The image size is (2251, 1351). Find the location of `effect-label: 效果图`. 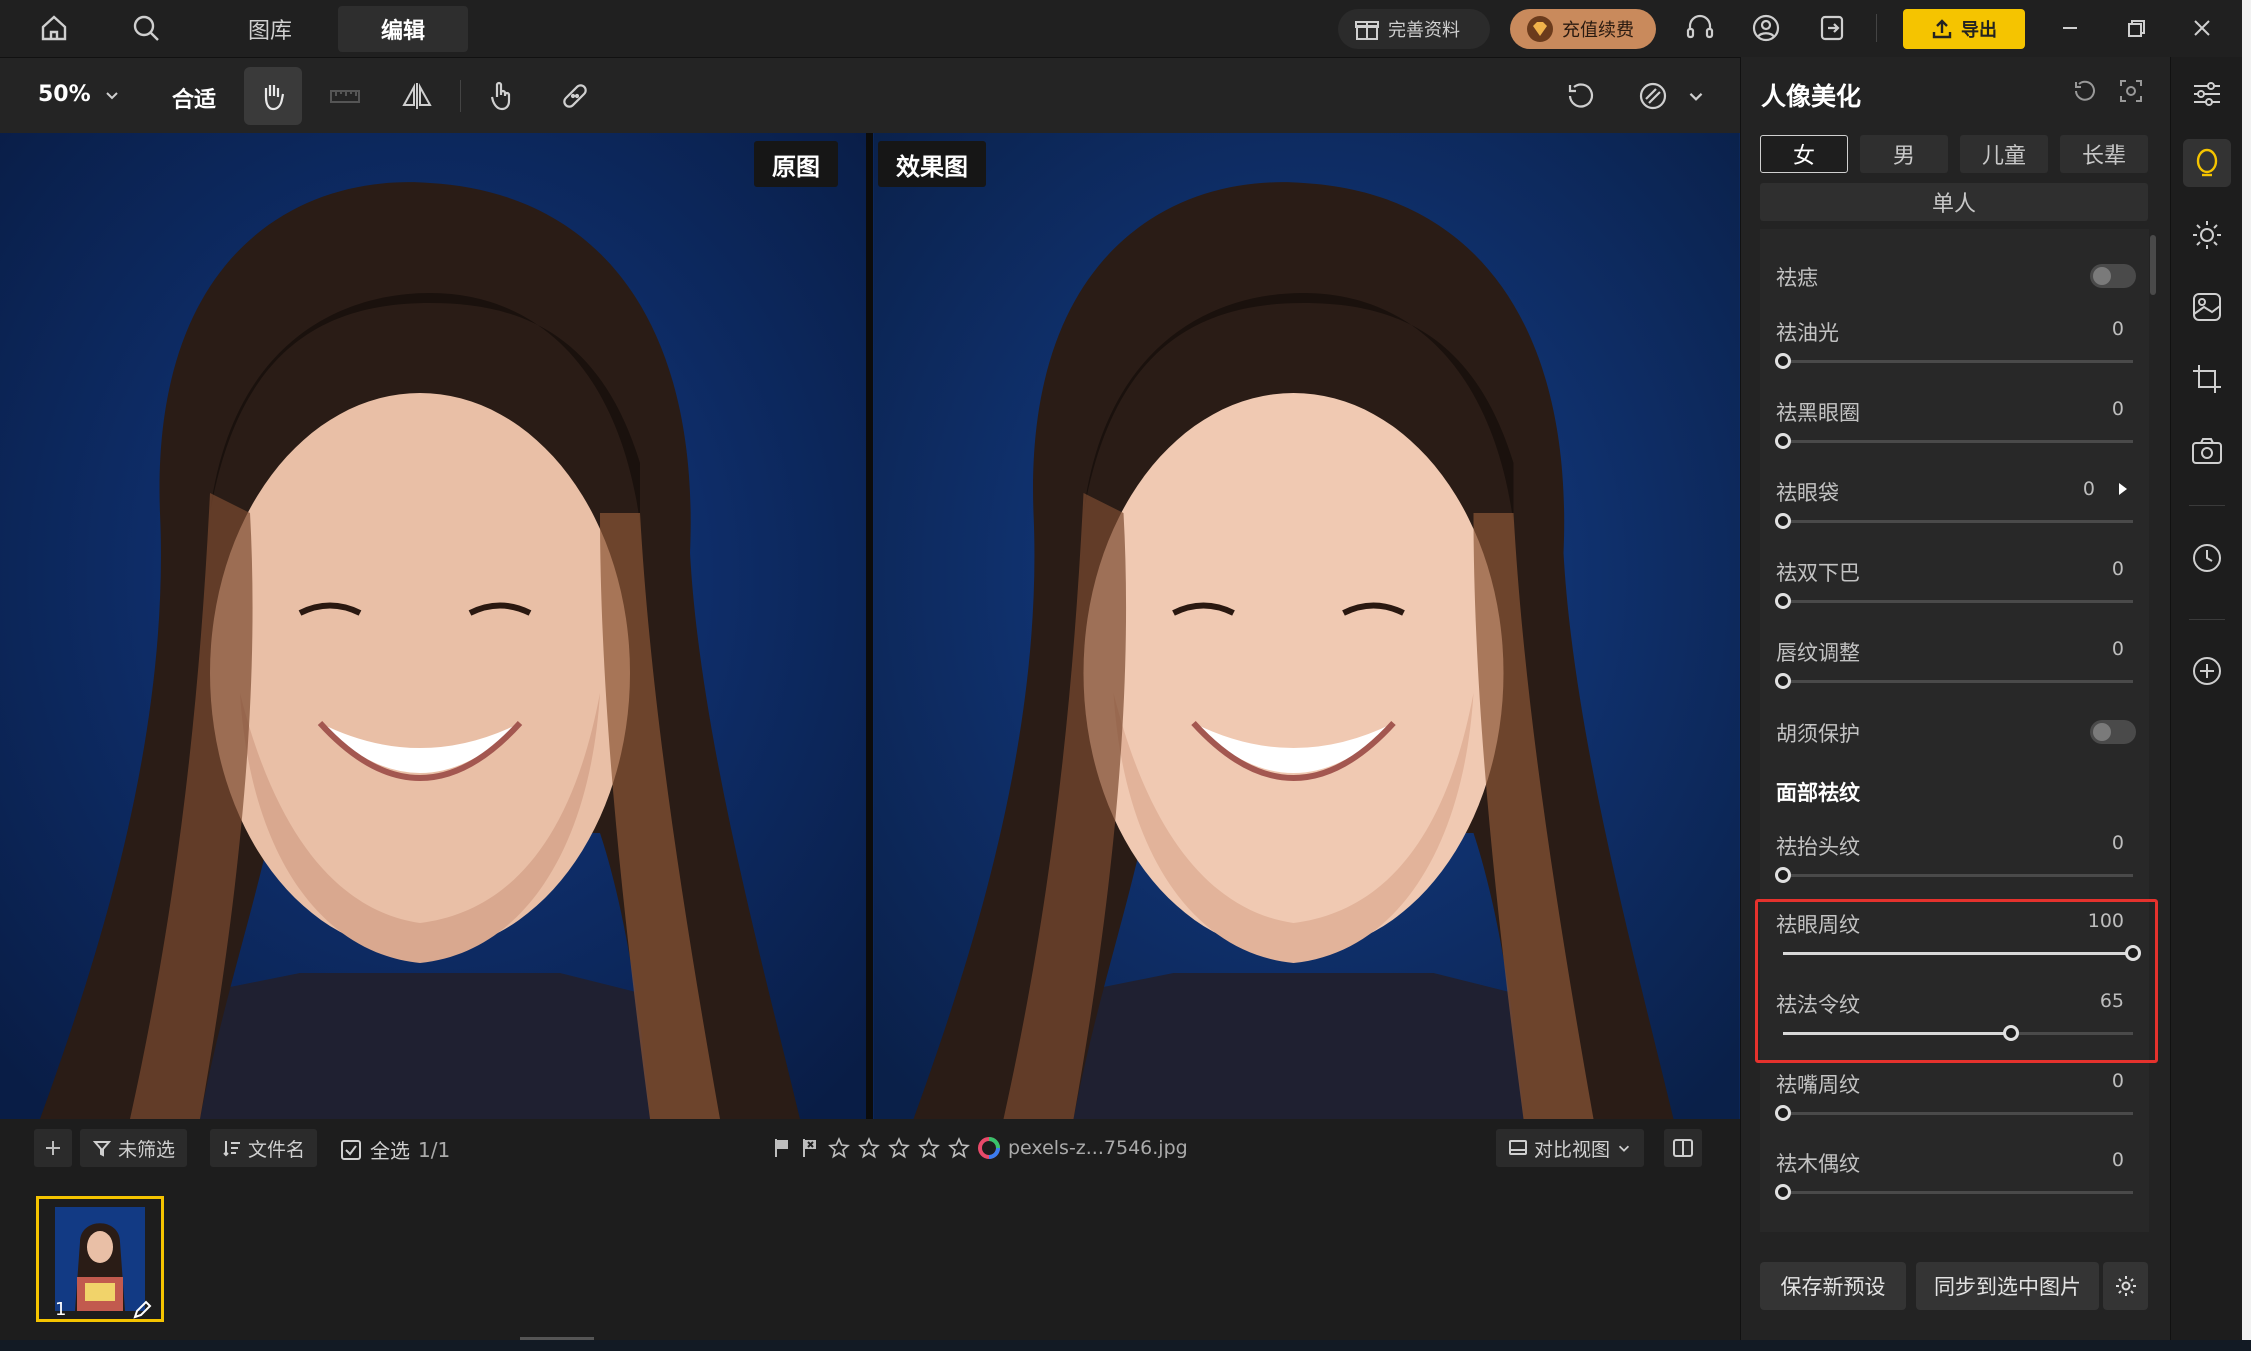

effect-label: 效果图 is located at coordinates (932, 164).